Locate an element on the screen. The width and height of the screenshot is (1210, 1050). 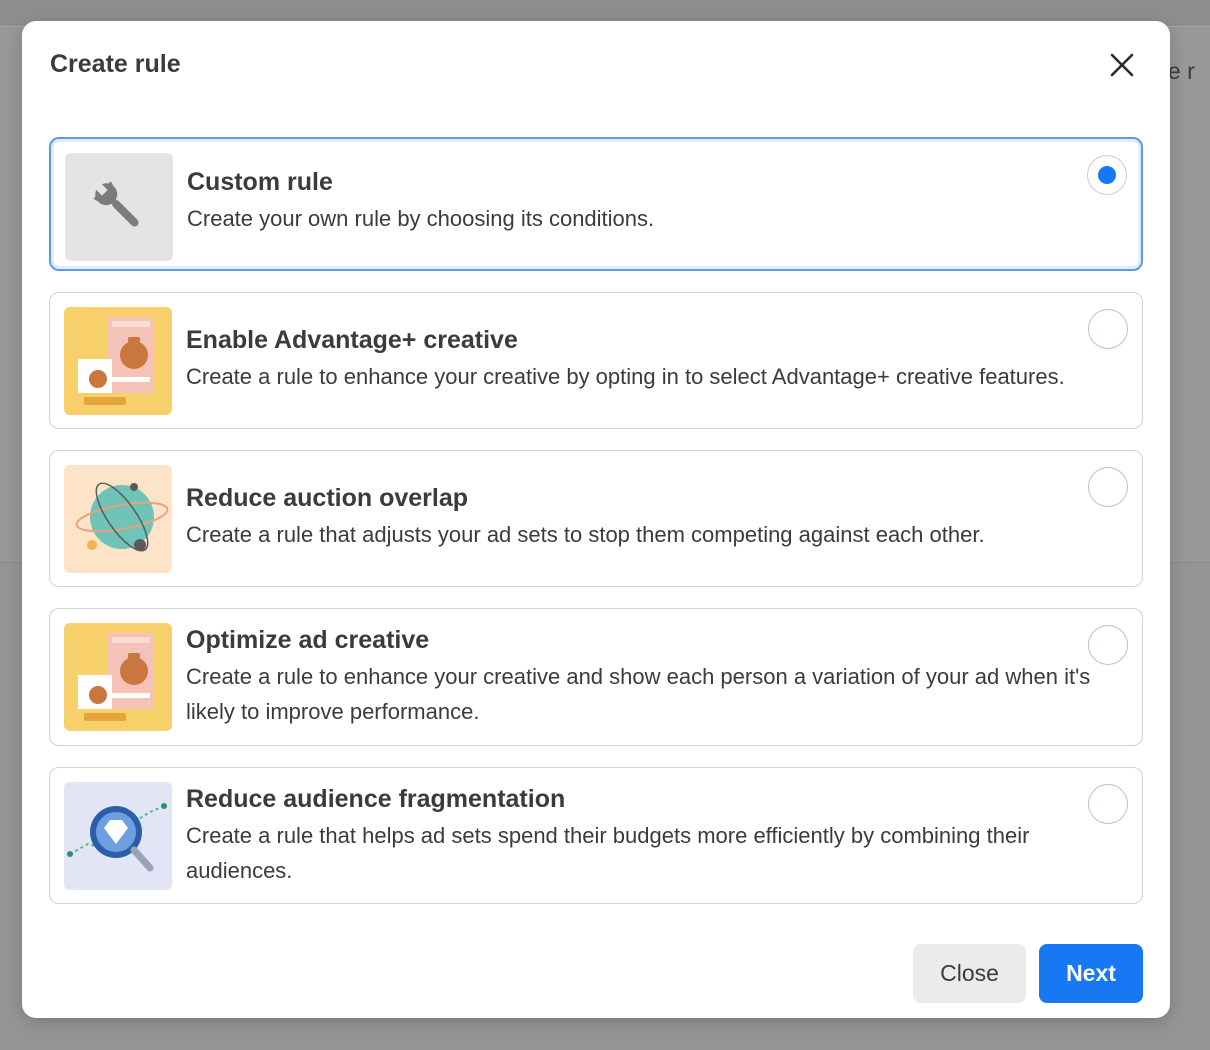
dialog-title: Create rule is located at coordinates (115, 64).